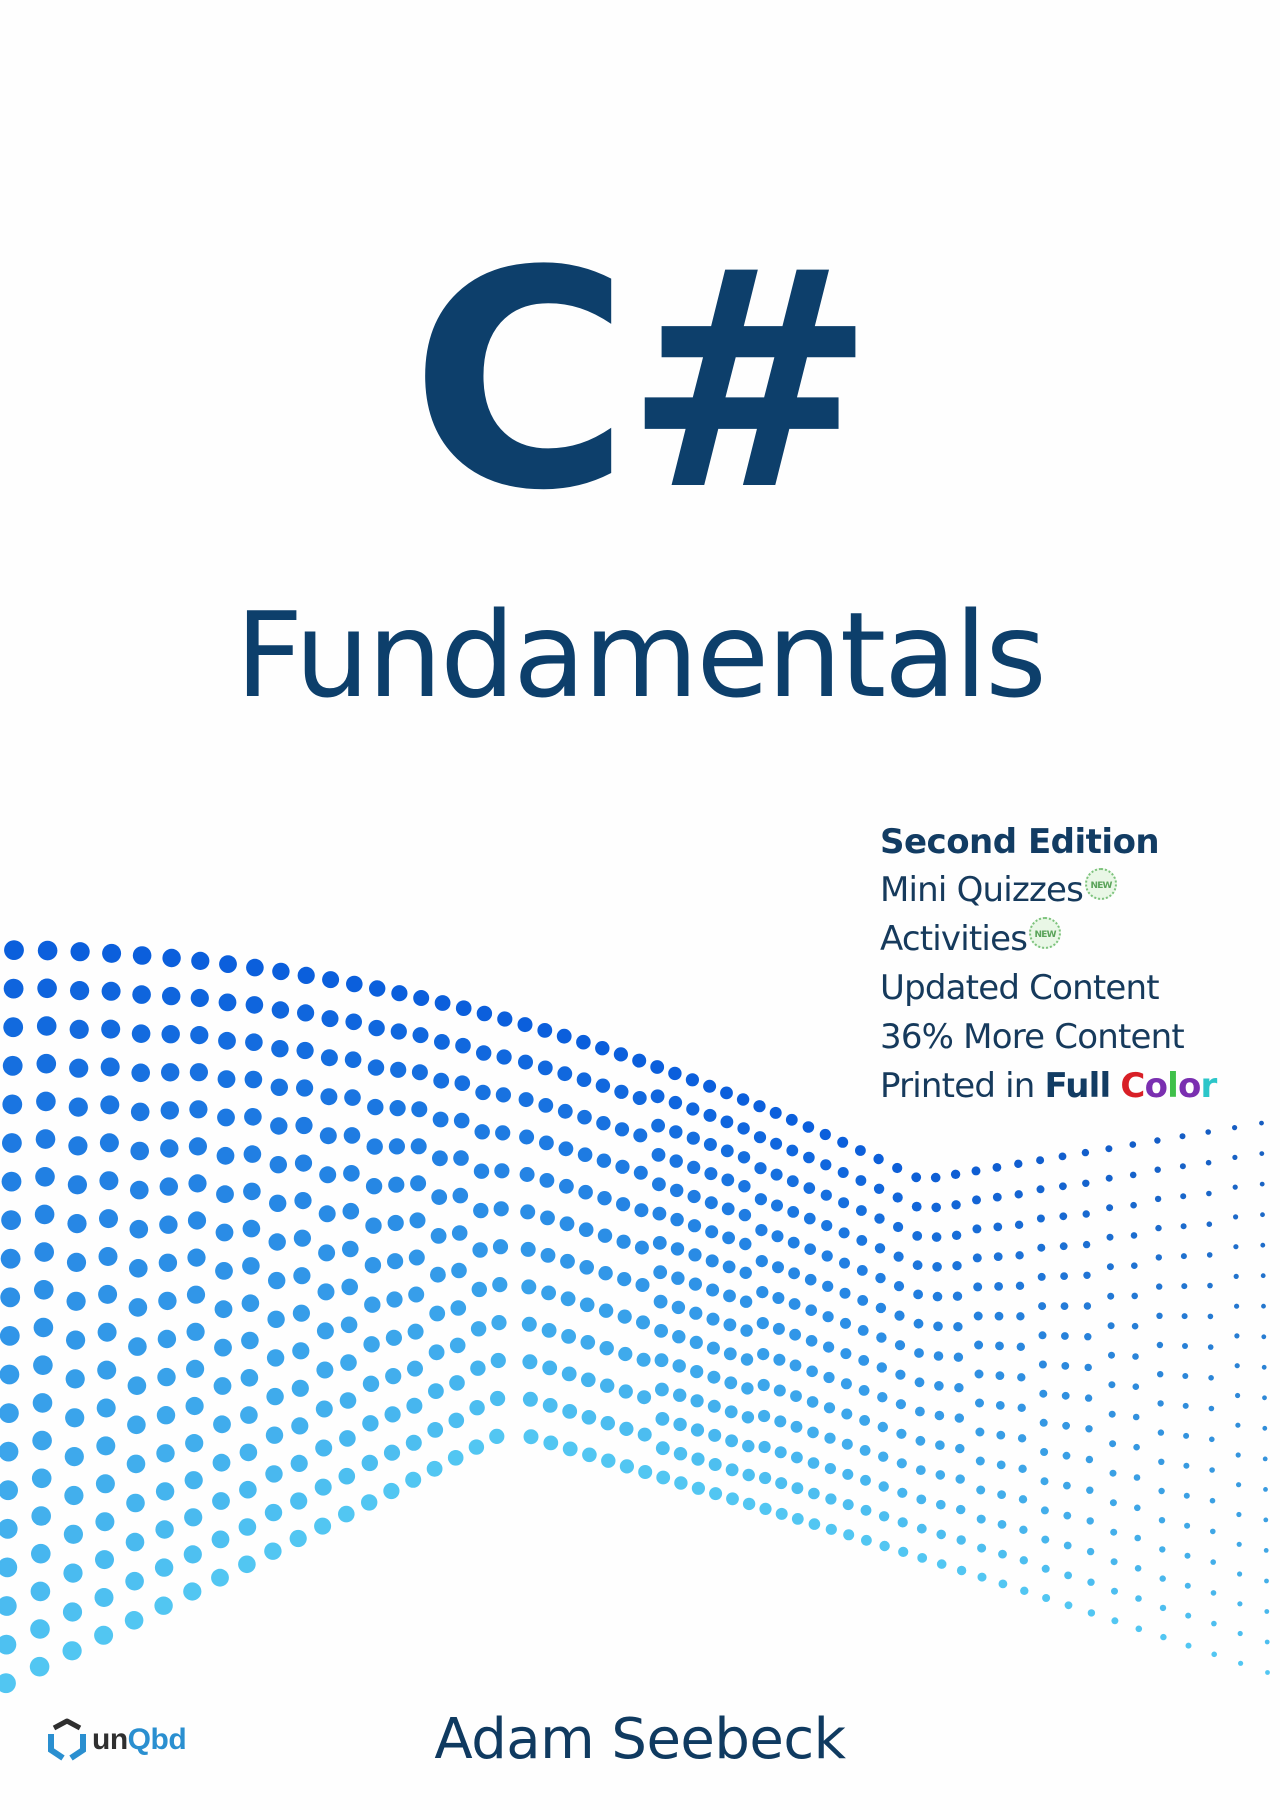  What do you see at coordinates (1132, 1086) in the screenshot?
I see `color-letter: C` at bounding box center [1132, 1086].